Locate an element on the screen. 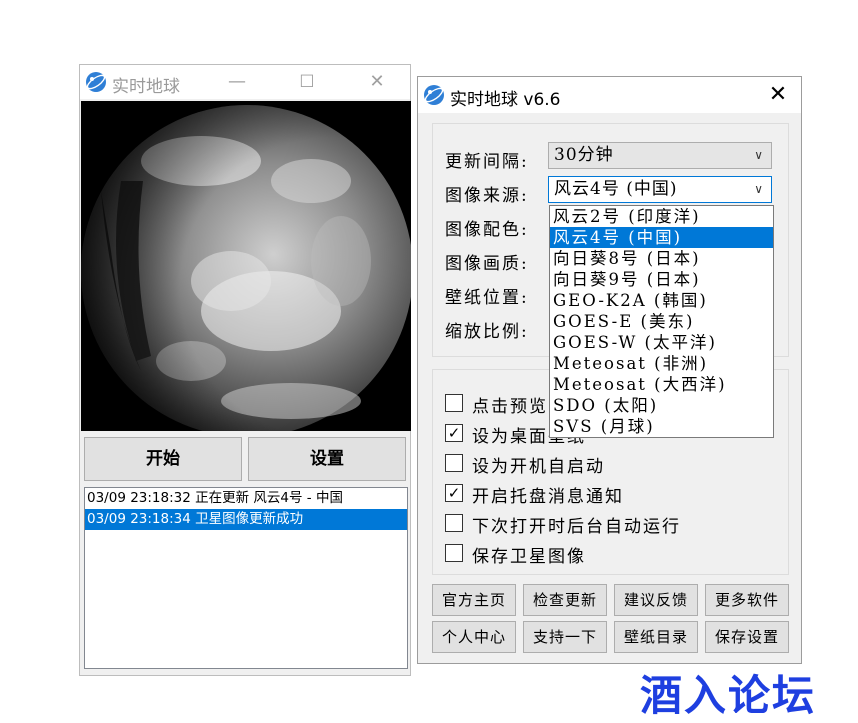  watermark-text: 酒入论坛 is located at coordinates (728, 695).